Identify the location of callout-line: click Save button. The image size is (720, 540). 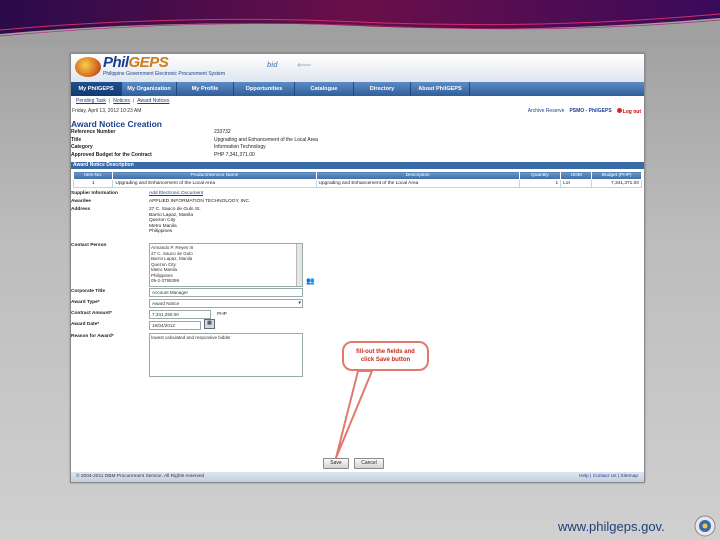
(385, 360).